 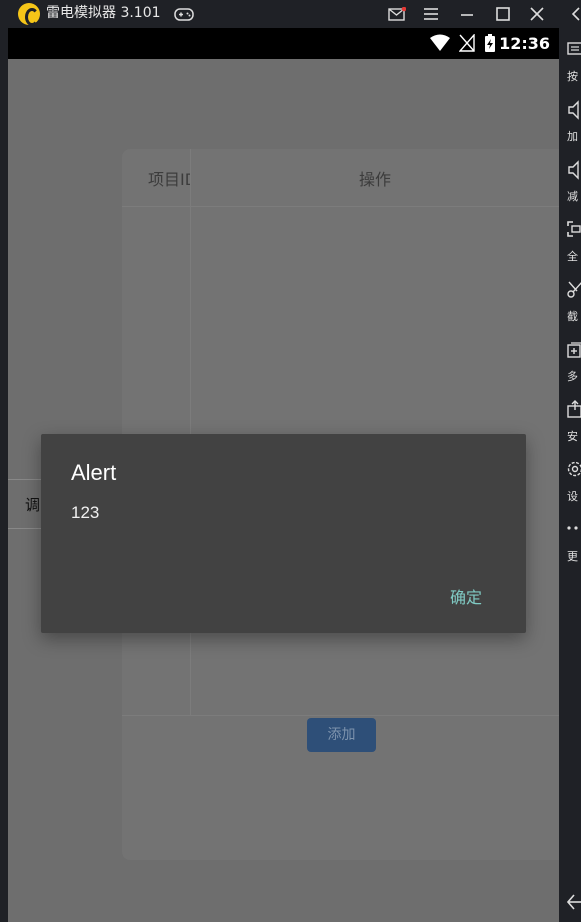 What do you see at coordinates (29, 14) in the screenshot?
I see `app-logo-icon` at bounding box center [29, 14].